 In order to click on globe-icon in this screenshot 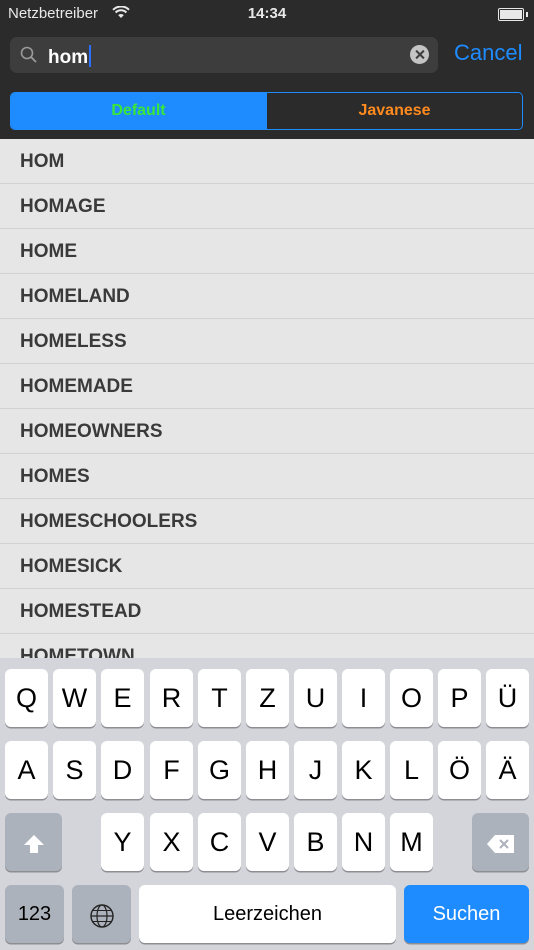, I will do `click(101, 916)`.